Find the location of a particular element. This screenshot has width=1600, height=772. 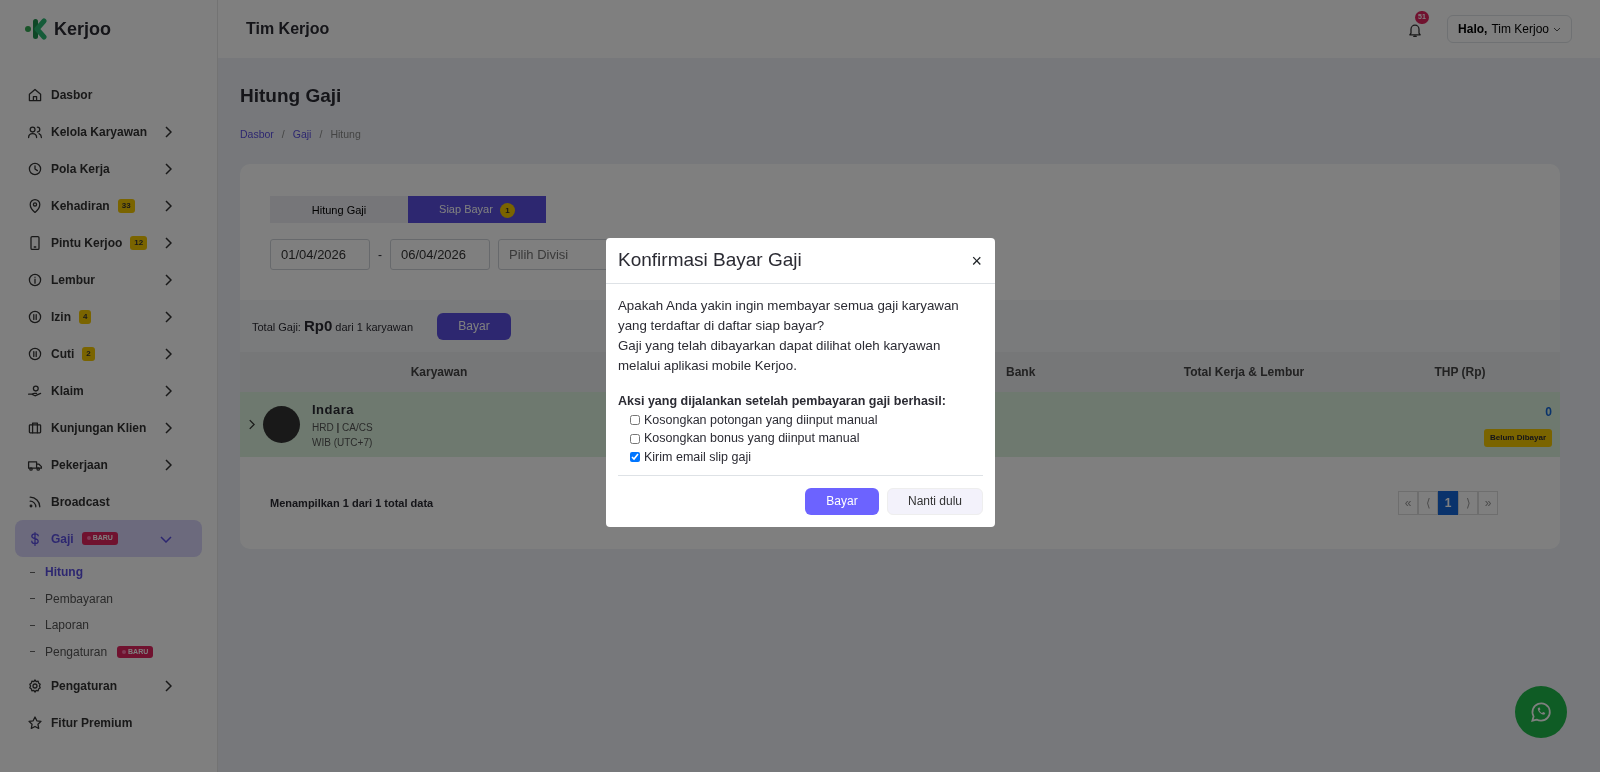

sidebar-item: Cuti 2 is located at coordinates (108, 353).